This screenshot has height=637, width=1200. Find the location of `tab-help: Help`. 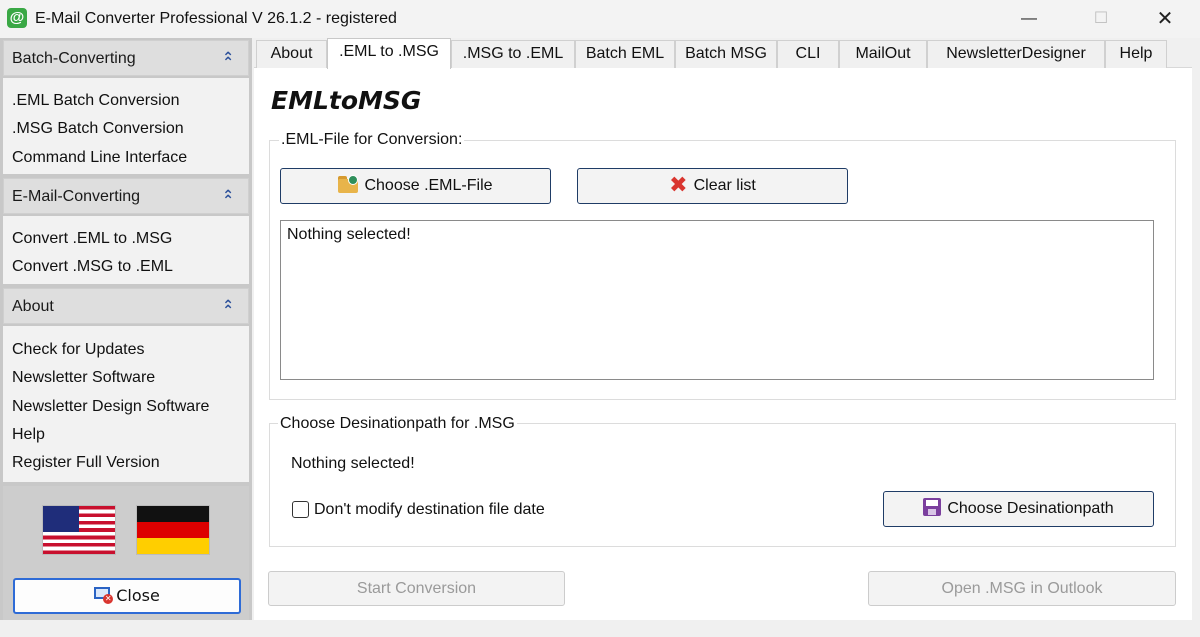

tab-help: Help is located at coordinates (1136, 54).